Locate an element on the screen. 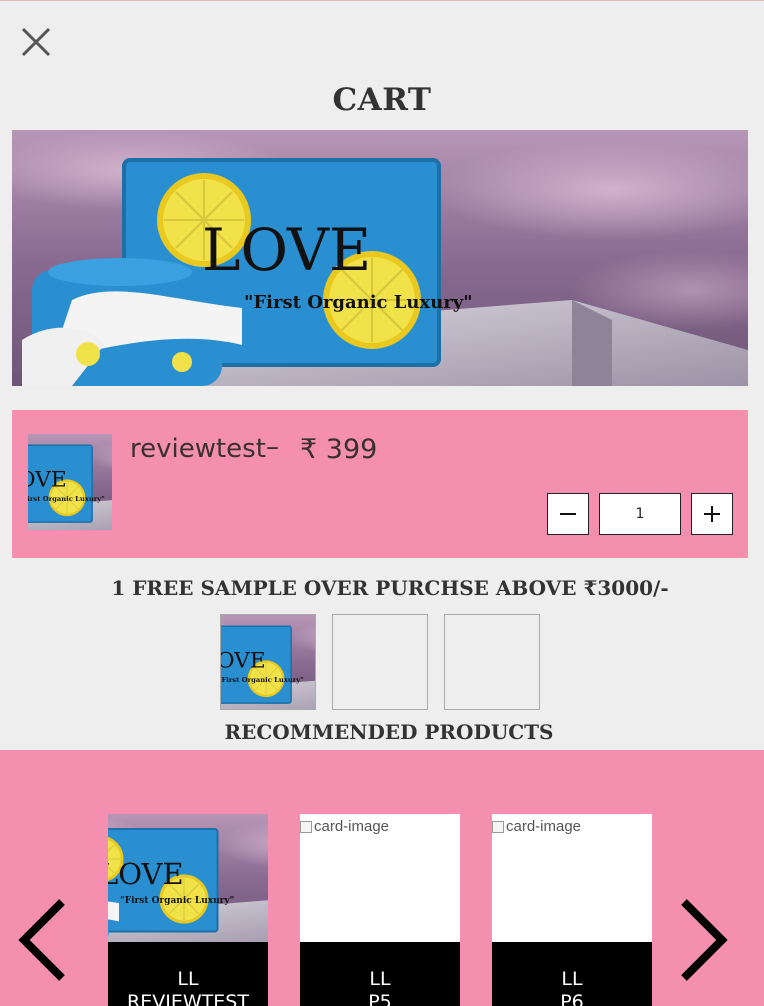 This screenshot has height=1006, width=764. cart-item: reviewtest – ₹ 399 1 is located at coordinates (380, 484).